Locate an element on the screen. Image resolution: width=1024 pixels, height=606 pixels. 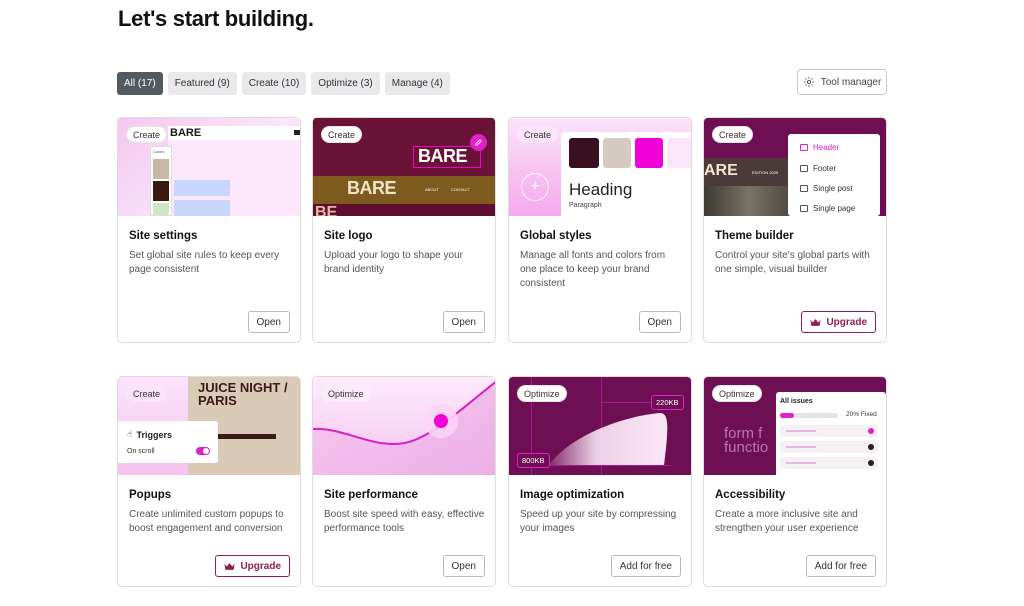
menu-item-label: Header is located at coordinates (826, 147).